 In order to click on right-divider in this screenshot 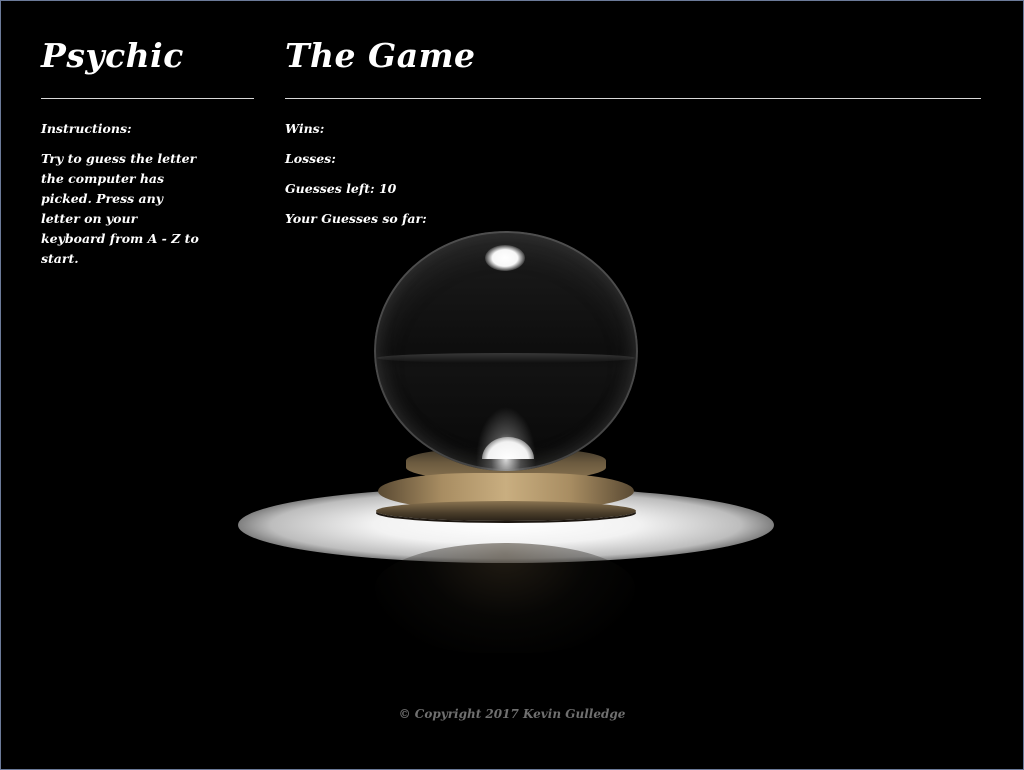, I will do `click(633, 98)`.